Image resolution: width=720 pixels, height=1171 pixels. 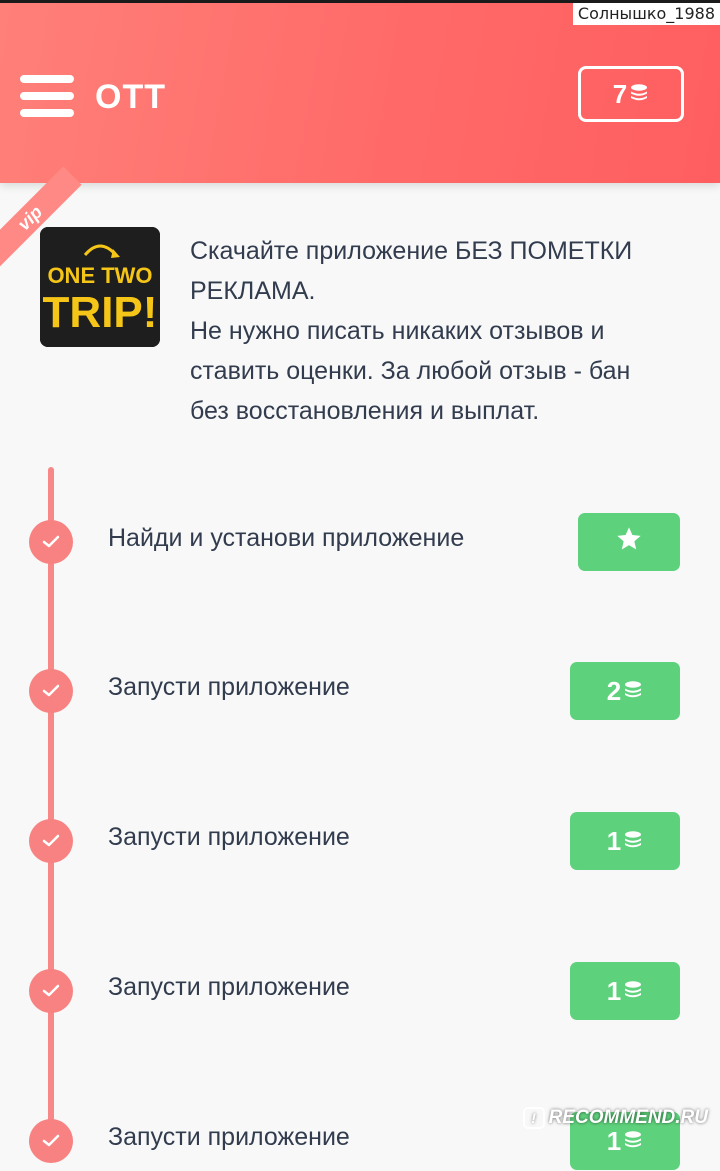 I want to click on description-line: Не нужно писать никаких отзывов и, so click(x=397, y=331).